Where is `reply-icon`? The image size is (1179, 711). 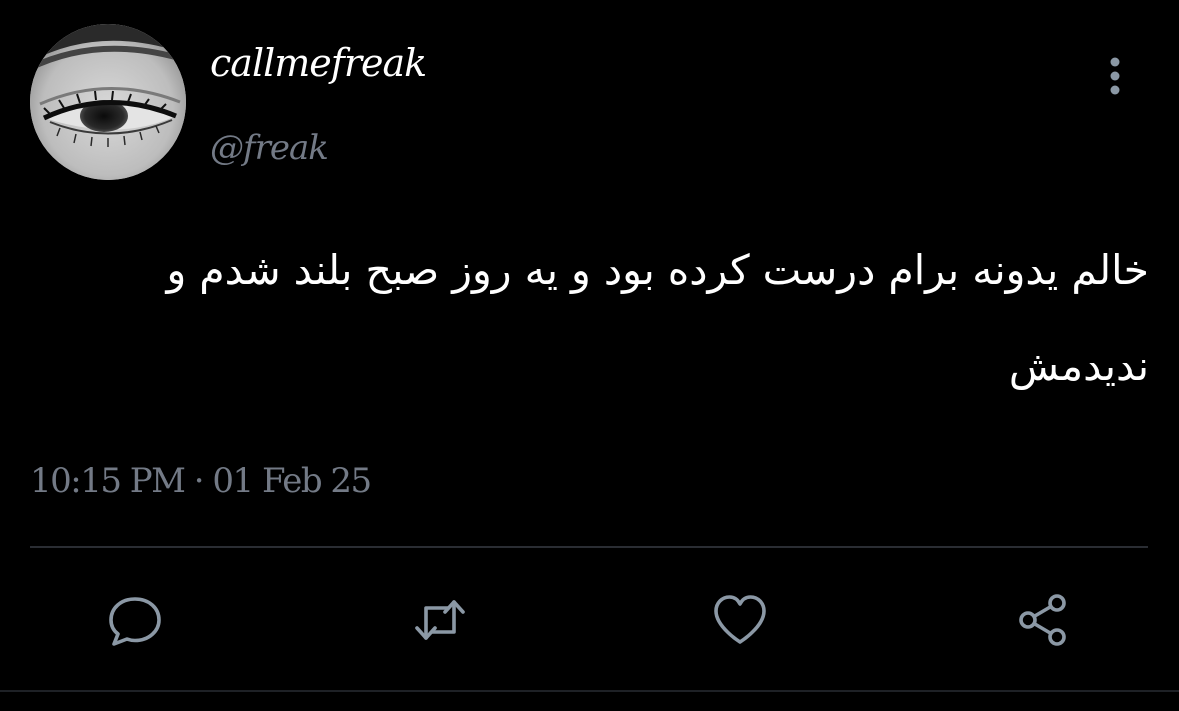
reply-icon is located at coordinates (135, 621).